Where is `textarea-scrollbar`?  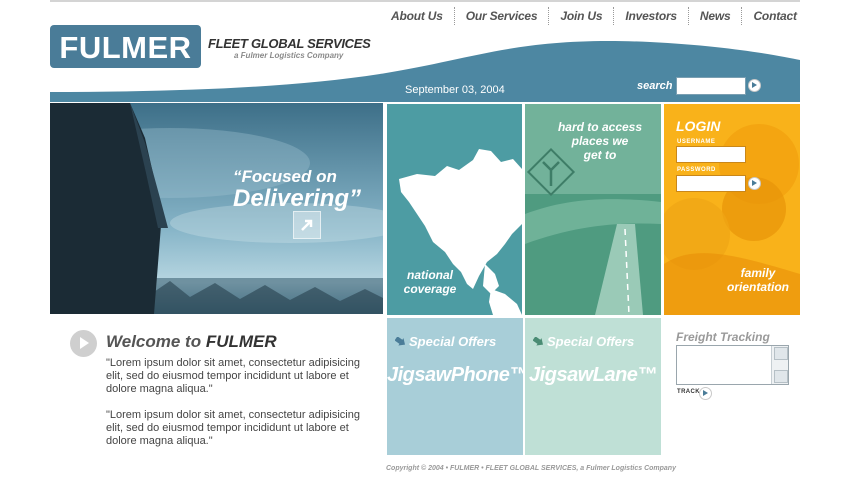 textarea-scrollbar is located at coordinates (779, 365).